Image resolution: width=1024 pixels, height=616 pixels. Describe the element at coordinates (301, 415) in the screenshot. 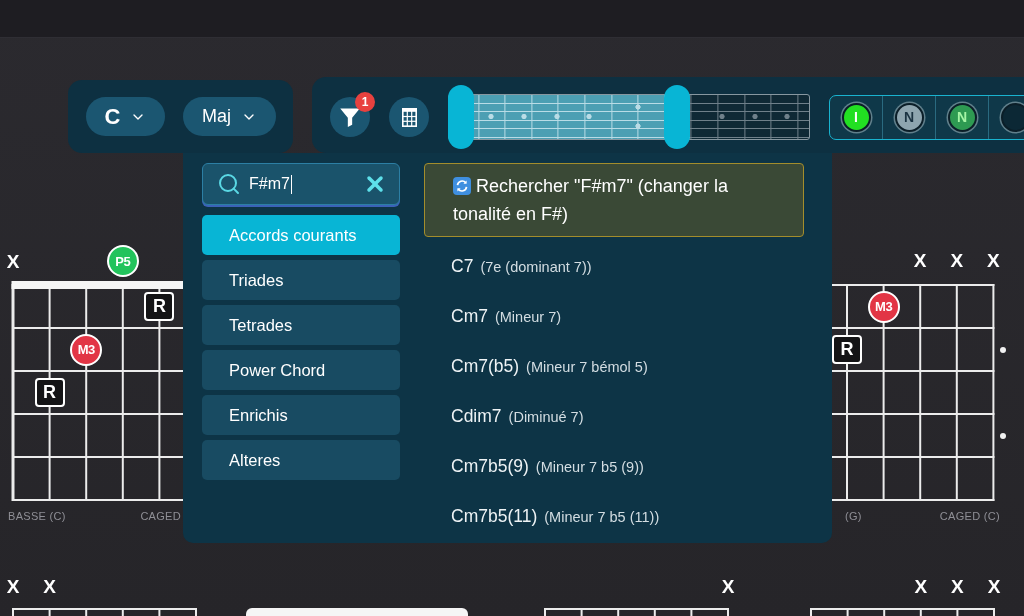

I see `category-item: Enrichis` at that location.